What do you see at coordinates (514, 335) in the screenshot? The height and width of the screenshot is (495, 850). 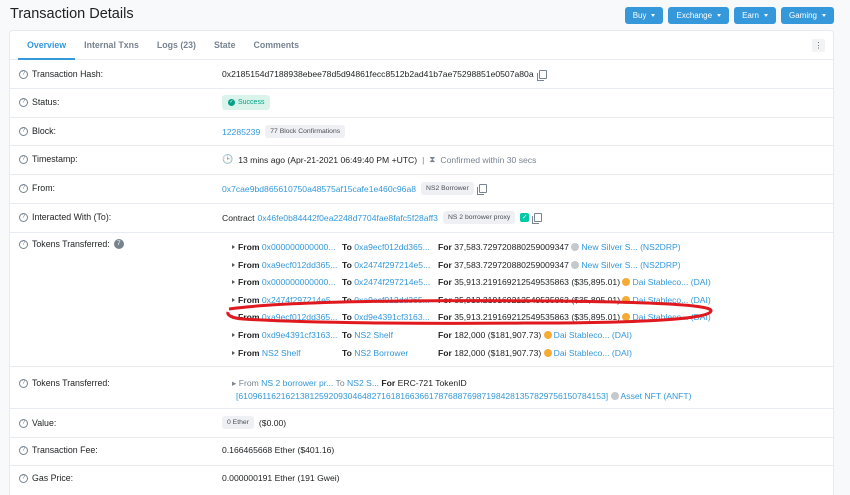 I see `transfer-usd: ($181,907.73)` at bounding box center [514, 335].